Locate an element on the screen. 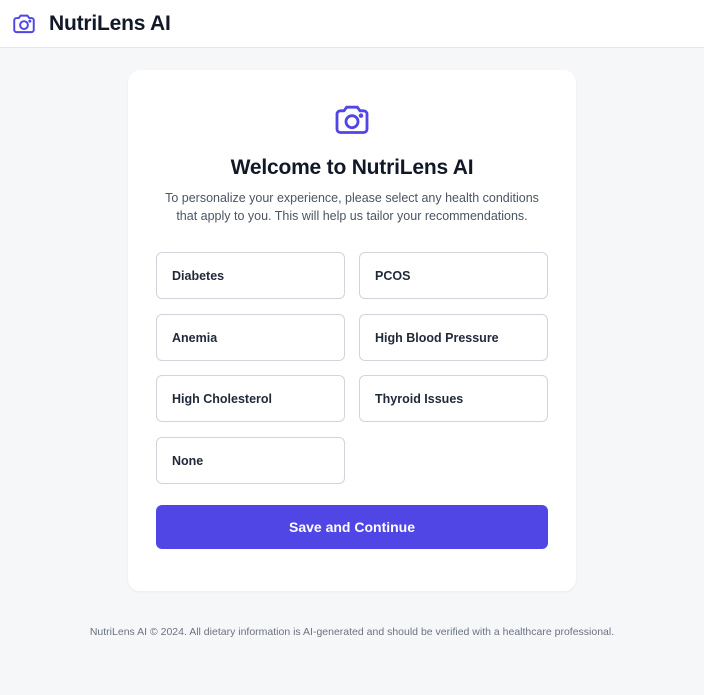  option-diabetes: Diabetes is located at coordinates (250, 275).